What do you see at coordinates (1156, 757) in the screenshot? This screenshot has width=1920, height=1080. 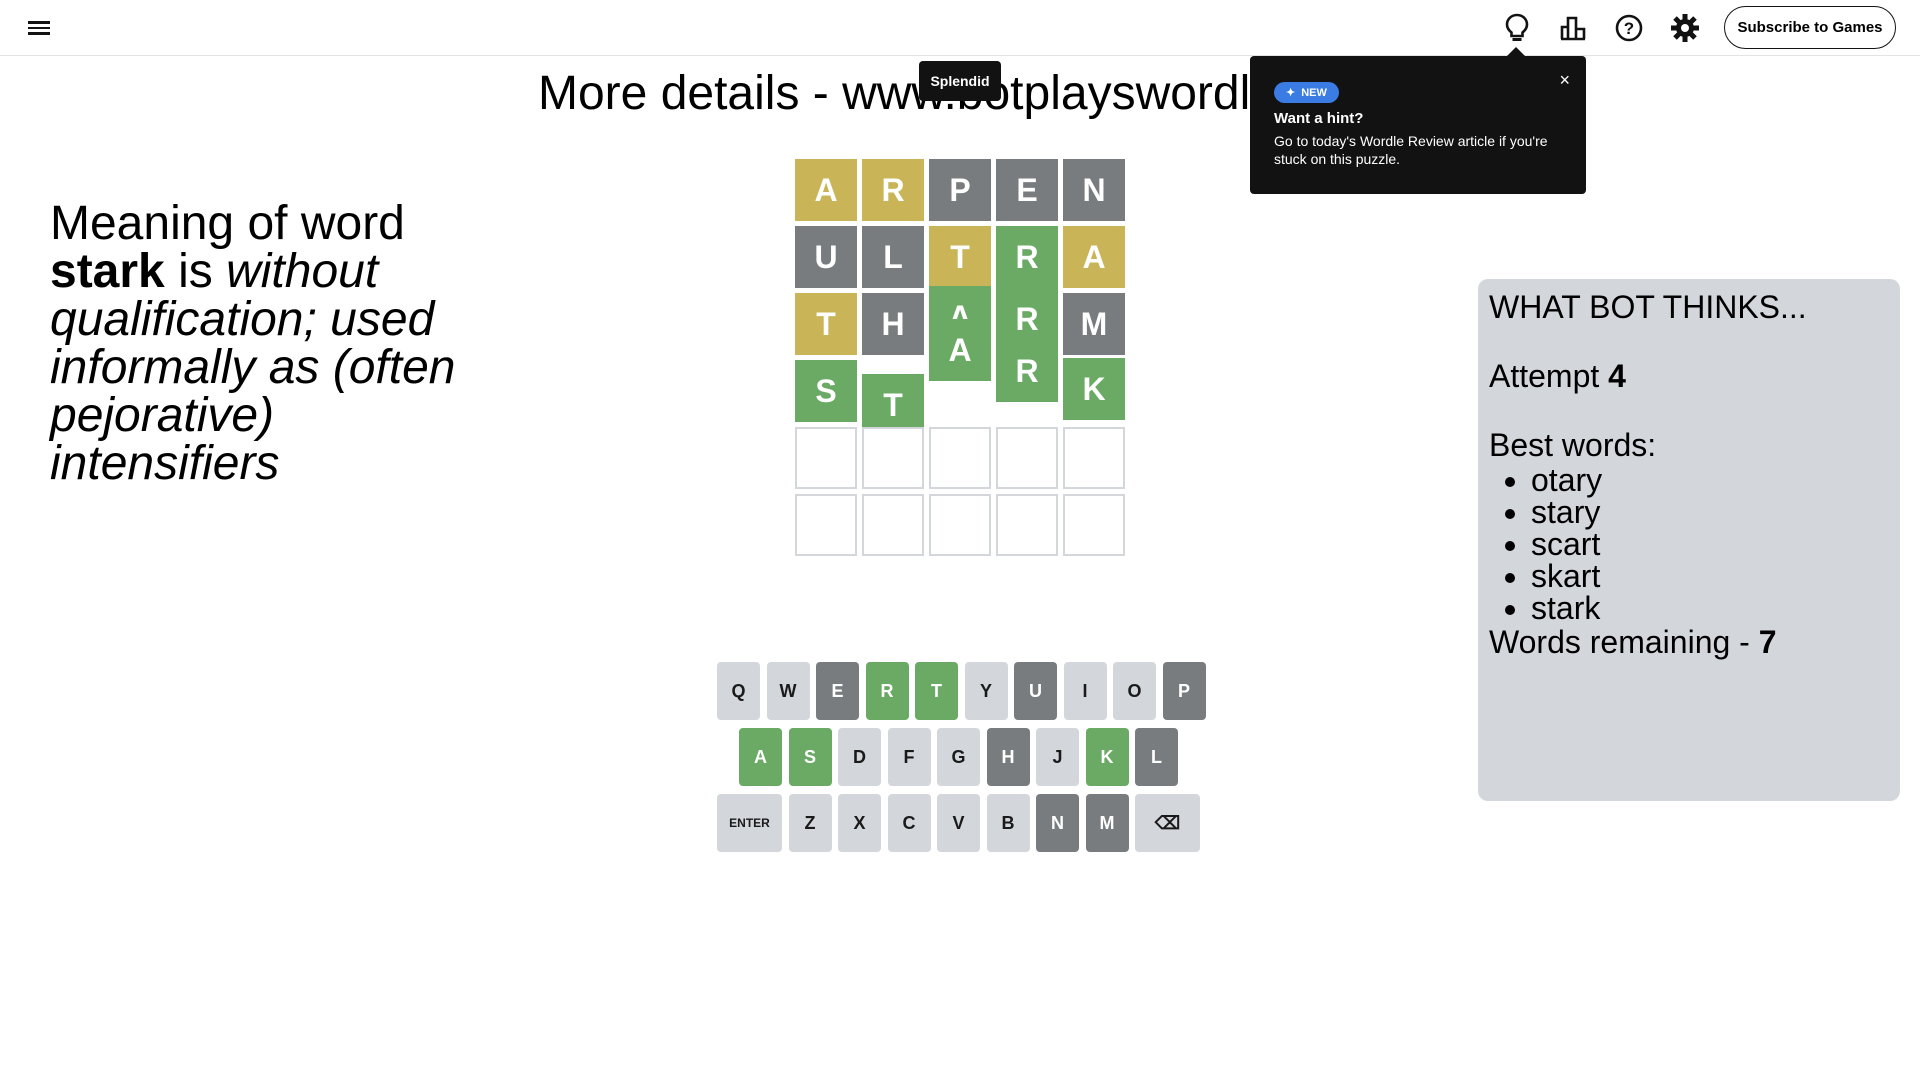 I see `key-l: L` at bounding box center [1156, 757].